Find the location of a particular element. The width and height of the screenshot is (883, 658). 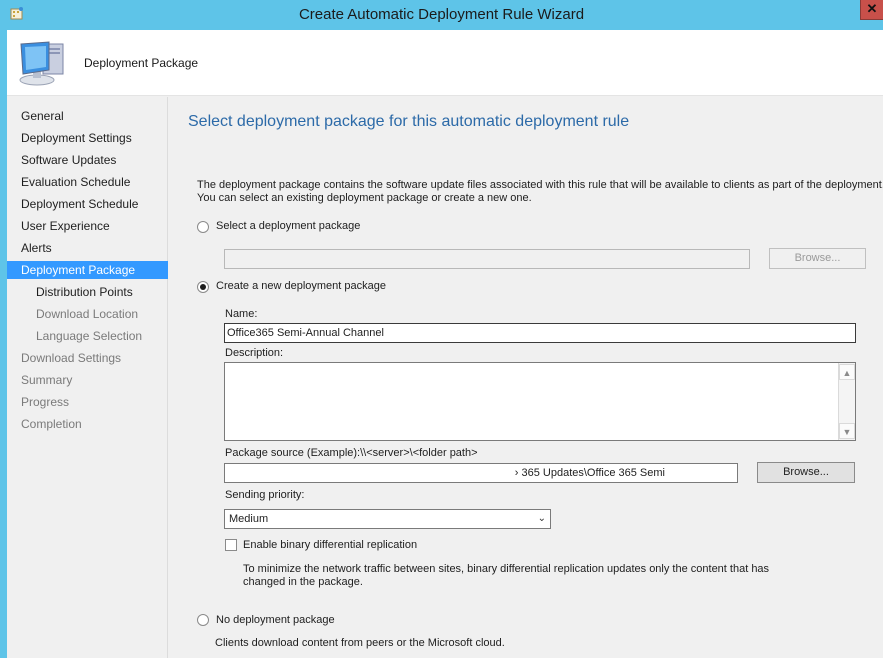

close-icon: ✕ is located at coordinates (872, 8).